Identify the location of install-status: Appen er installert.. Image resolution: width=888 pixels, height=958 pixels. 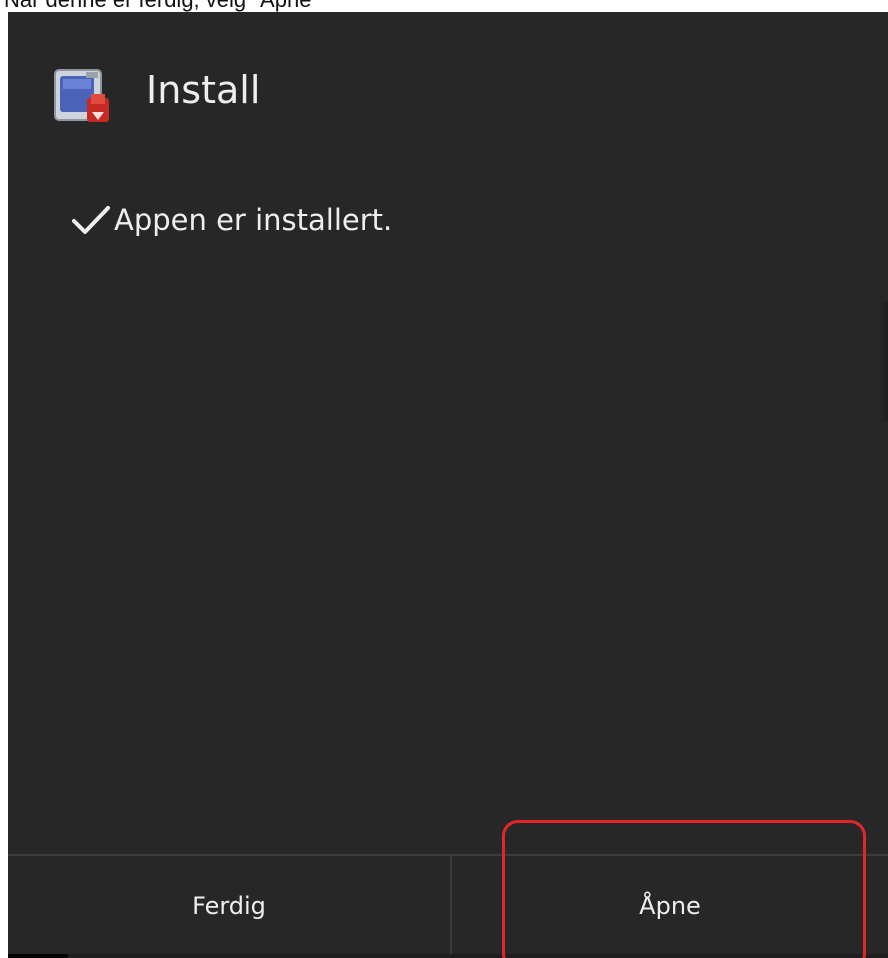
(231, 220).